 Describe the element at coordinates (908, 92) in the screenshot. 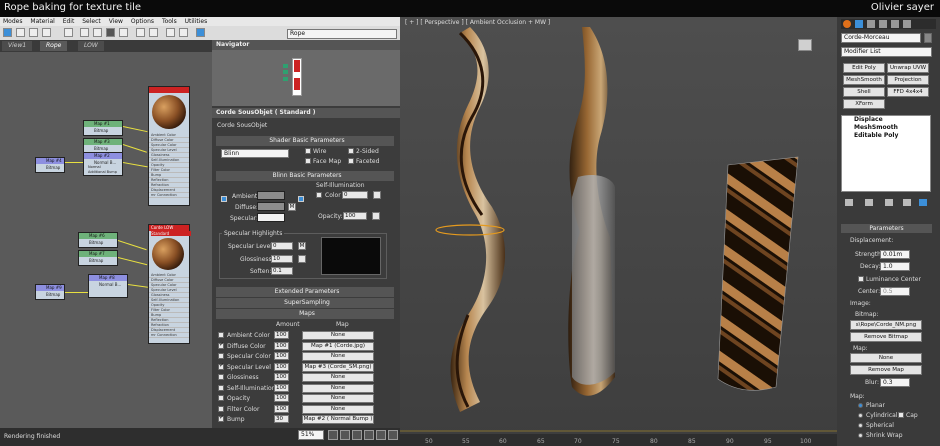

I see `ffd-button: FFD 4x4x4` at that location.